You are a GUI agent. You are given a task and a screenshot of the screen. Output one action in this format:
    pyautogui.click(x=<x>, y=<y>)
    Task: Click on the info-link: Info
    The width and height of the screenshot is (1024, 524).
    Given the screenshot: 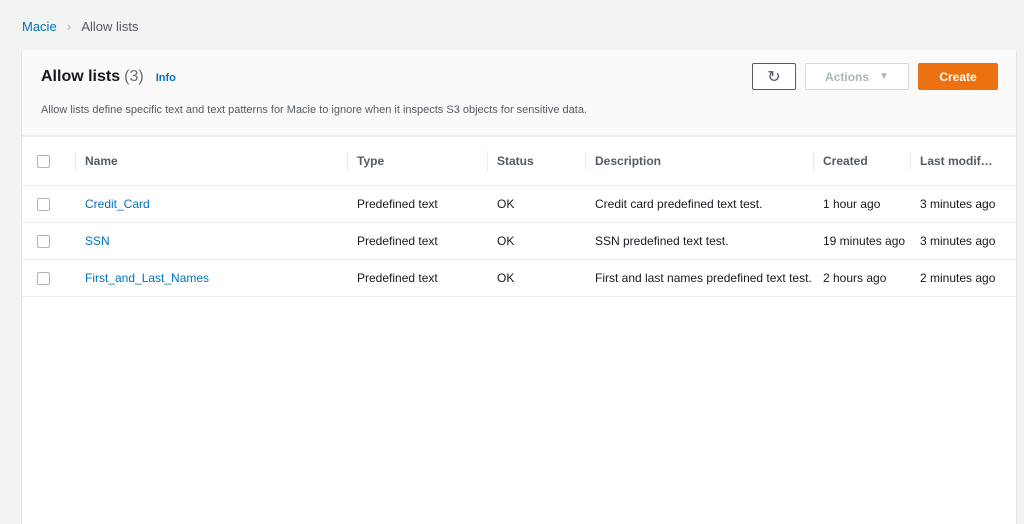 What is the action you would take?
    pyautogui.click(x=166, y=78)
    